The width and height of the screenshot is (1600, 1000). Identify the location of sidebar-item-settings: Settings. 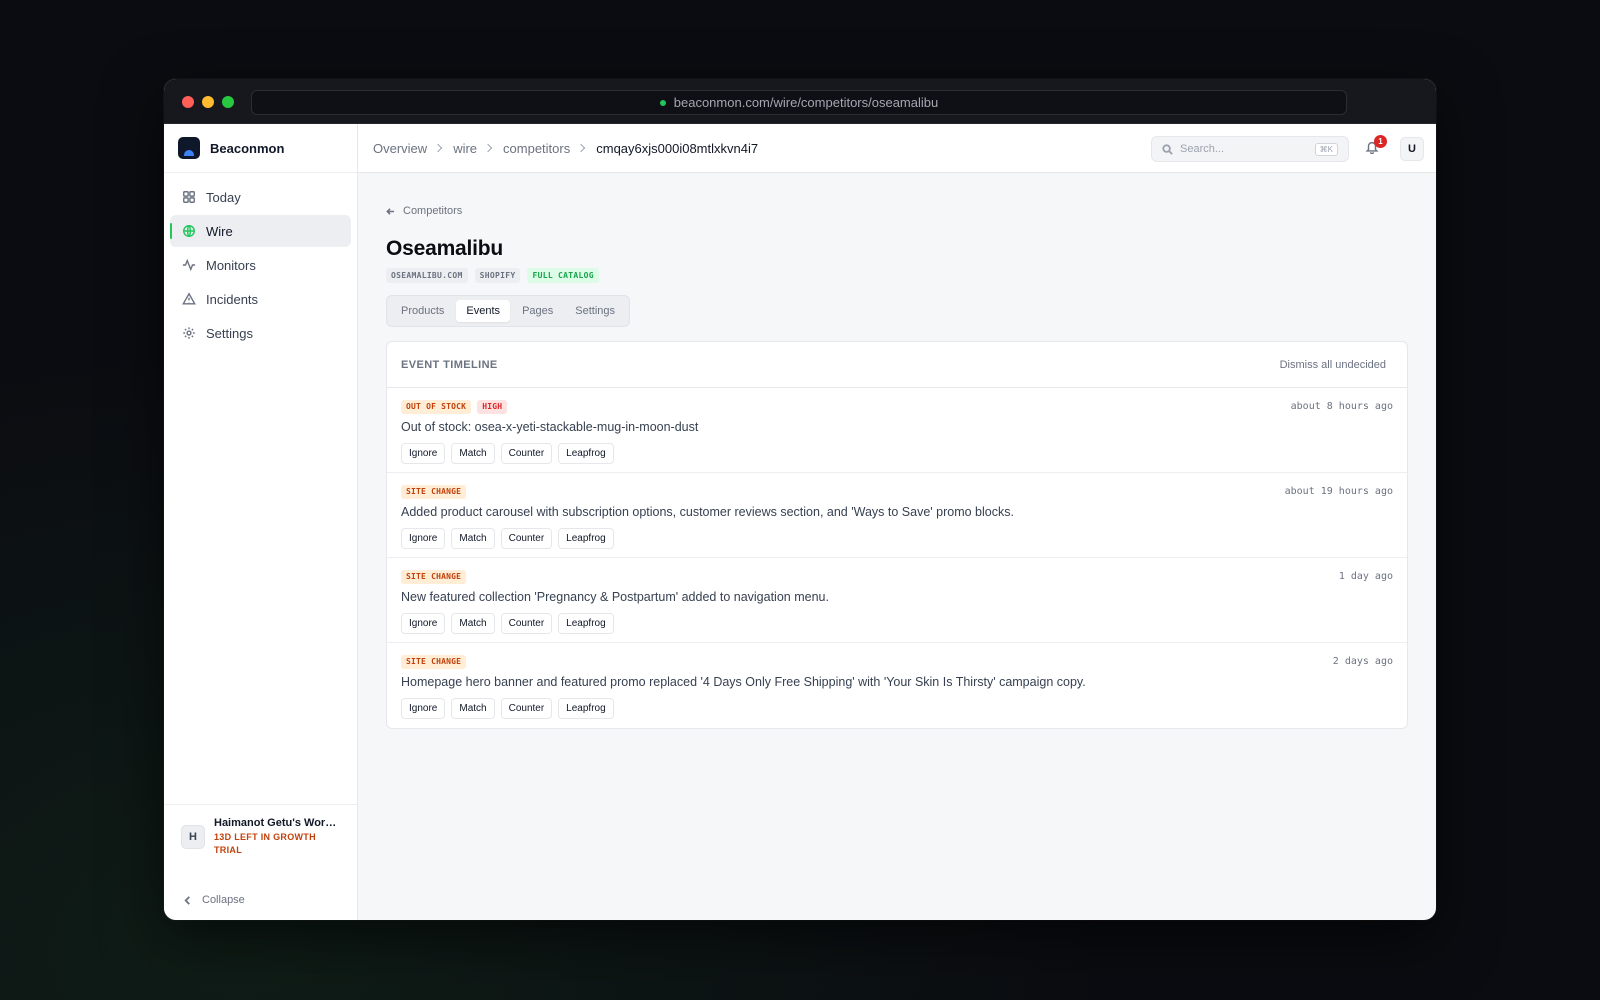
(260, 333).